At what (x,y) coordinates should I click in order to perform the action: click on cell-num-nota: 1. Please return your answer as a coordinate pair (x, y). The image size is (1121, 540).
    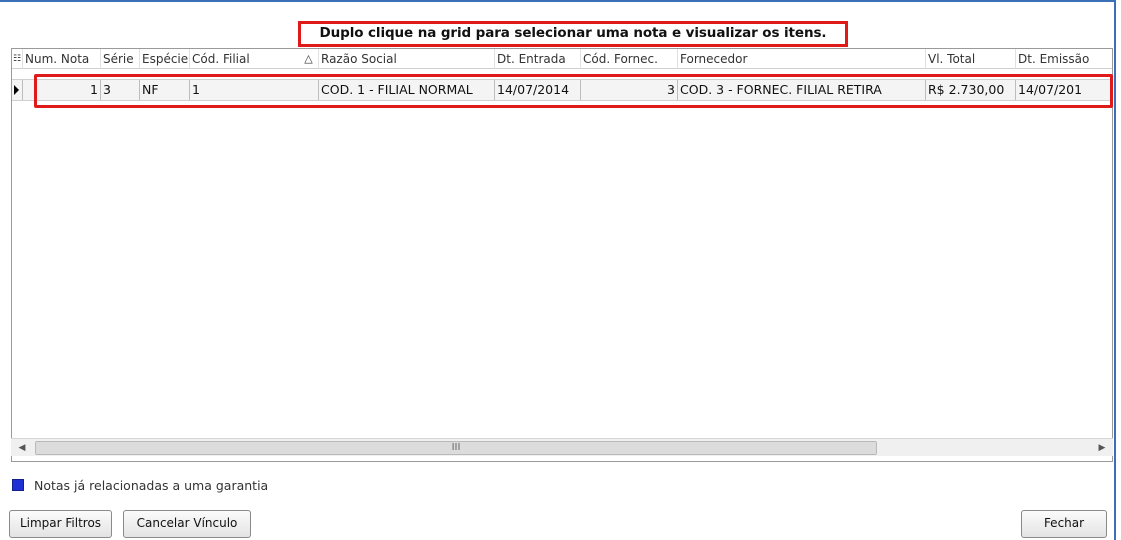
    Looking at the image, I should click on (62, 90).